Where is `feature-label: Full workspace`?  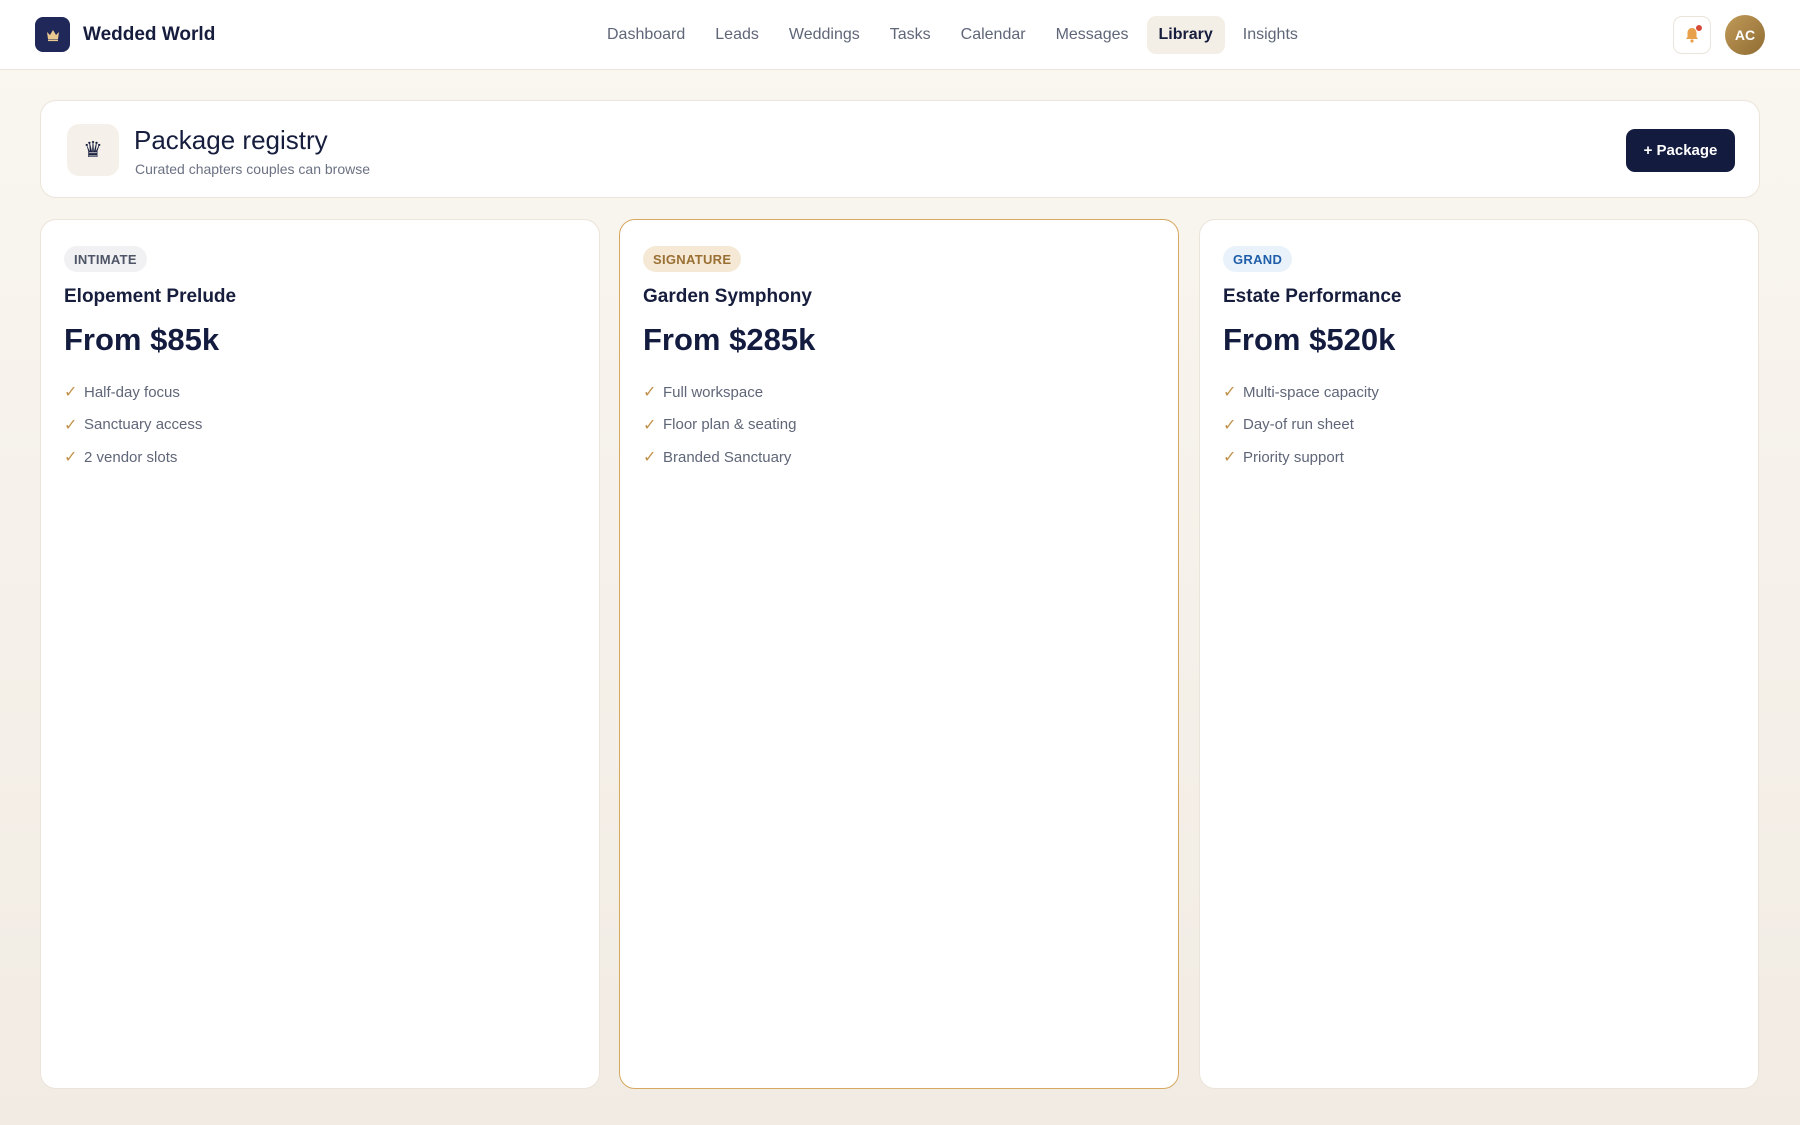
feature-label: Full workspace is located at coordinates (713, 392).